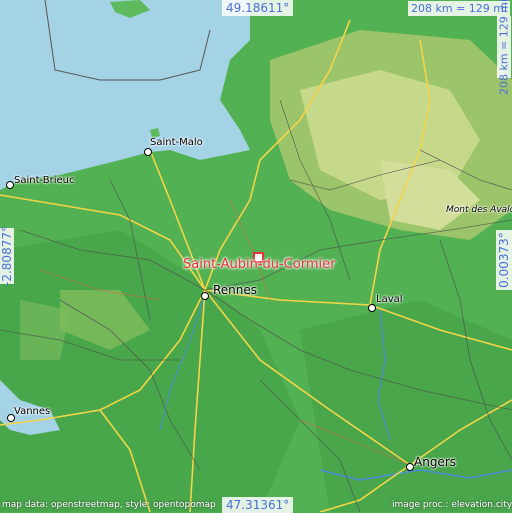 The image size is (512, 513). Describe the element at coordinates (259, 264) in the screenshot. I see `target-label: Saint-Aubin-du-Cormier` at that location.